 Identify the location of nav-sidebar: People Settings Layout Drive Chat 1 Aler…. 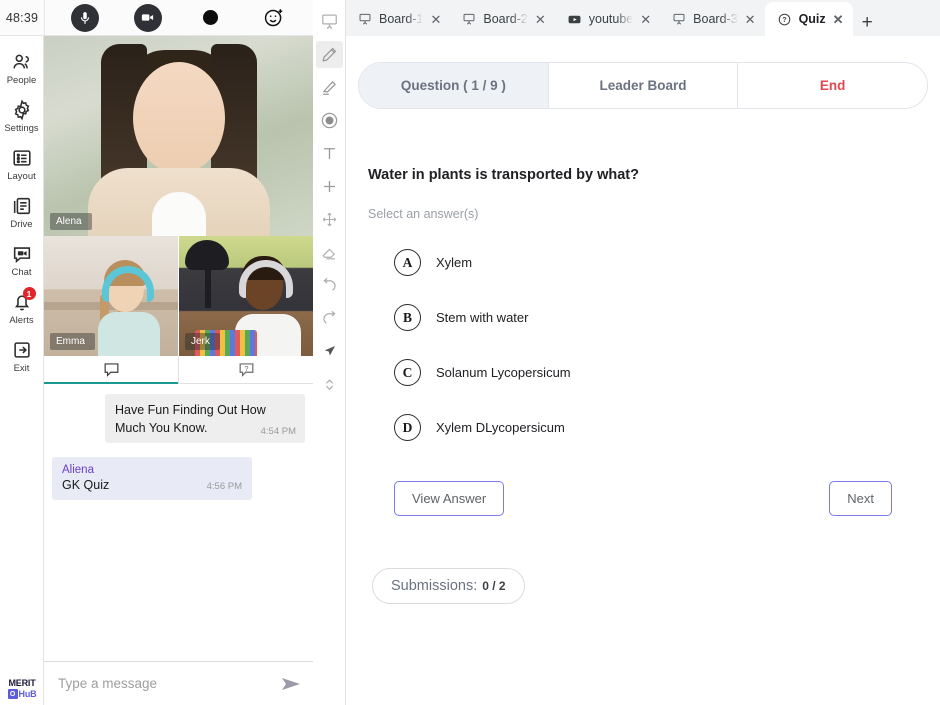
(22, 370).